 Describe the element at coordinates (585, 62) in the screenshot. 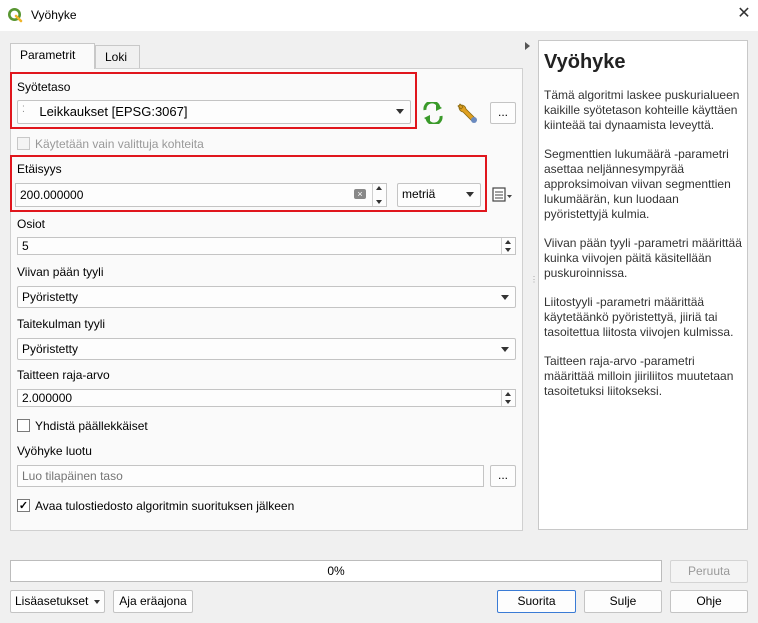

I see `help-title: Vyöhyke` at that location.